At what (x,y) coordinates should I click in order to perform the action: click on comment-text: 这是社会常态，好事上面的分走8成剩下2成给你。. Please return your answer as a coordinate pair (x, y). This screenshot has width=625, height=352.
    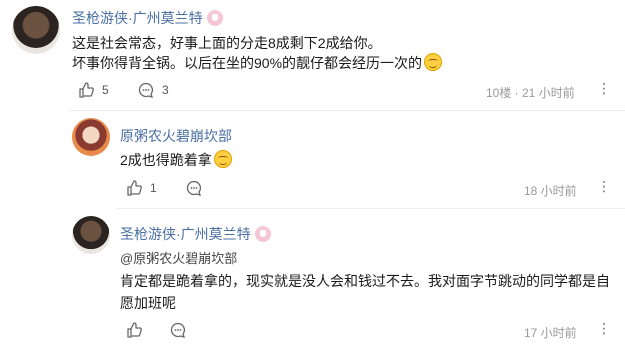
    Looking at the image, I should click on (227, 43).